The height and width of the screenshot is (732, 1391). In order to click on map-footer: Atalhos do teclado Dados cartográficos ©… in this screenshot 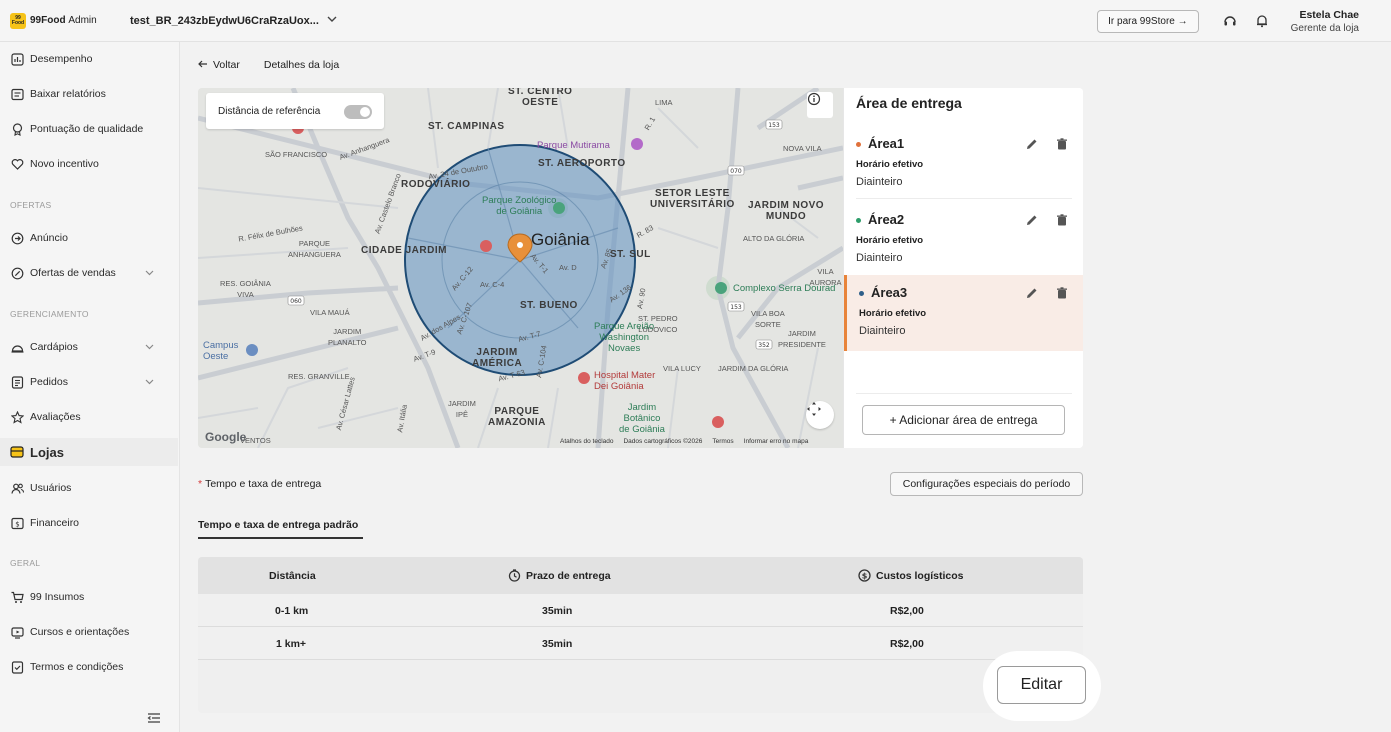, I will do `click(684, 441)`.